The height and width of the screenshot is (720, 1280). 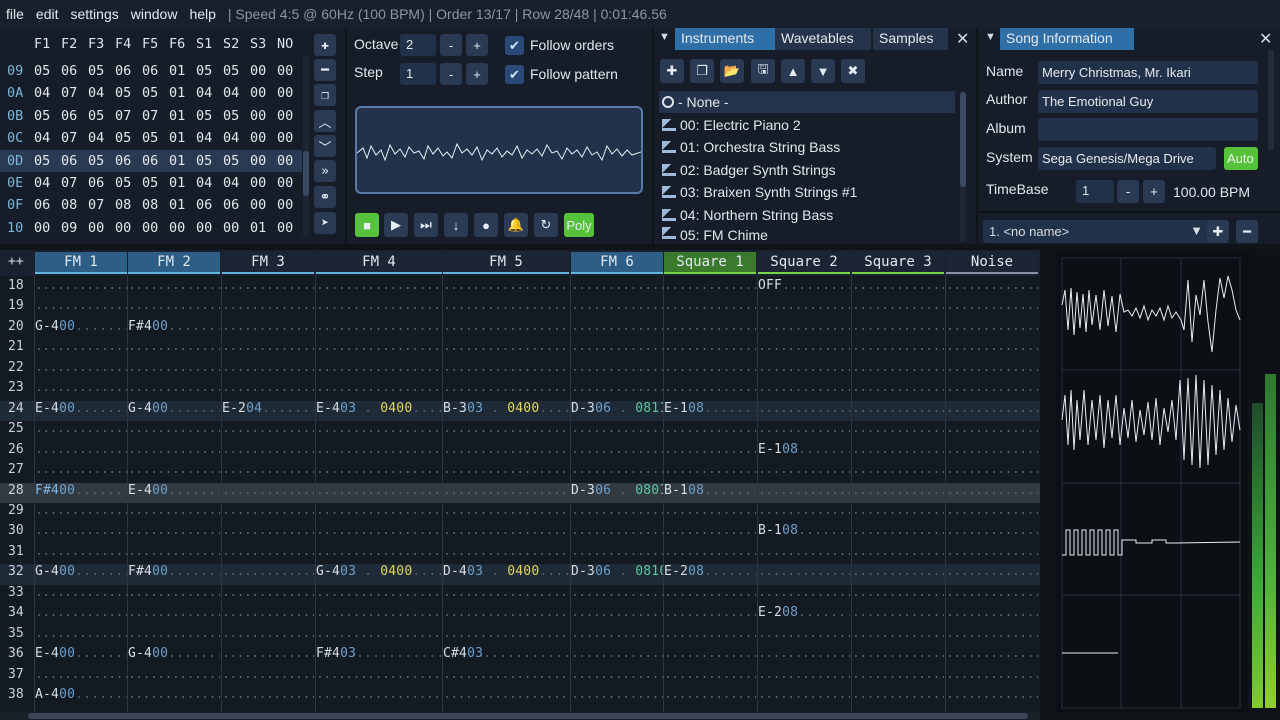 What do you see at coordinates (807, 192) in the screenshot?
I see `instrument-item: 03: Braixen Synth Strings #1` at bounding box center [807, 192].